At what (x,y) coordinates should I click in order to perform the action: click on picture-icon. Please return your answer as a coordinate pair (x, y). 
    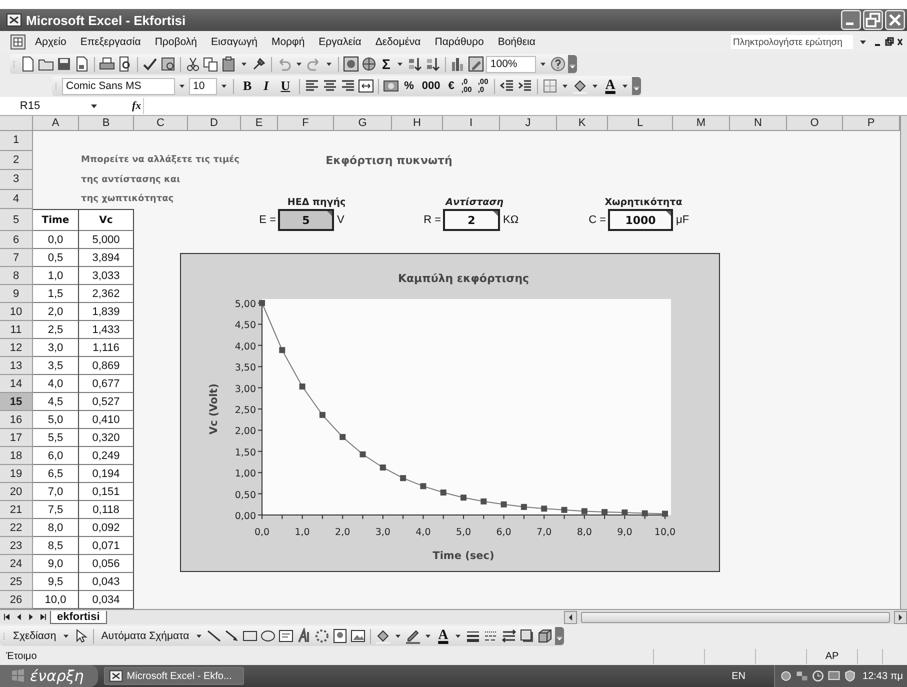
    Looking at the image, I should click on (358, 636).